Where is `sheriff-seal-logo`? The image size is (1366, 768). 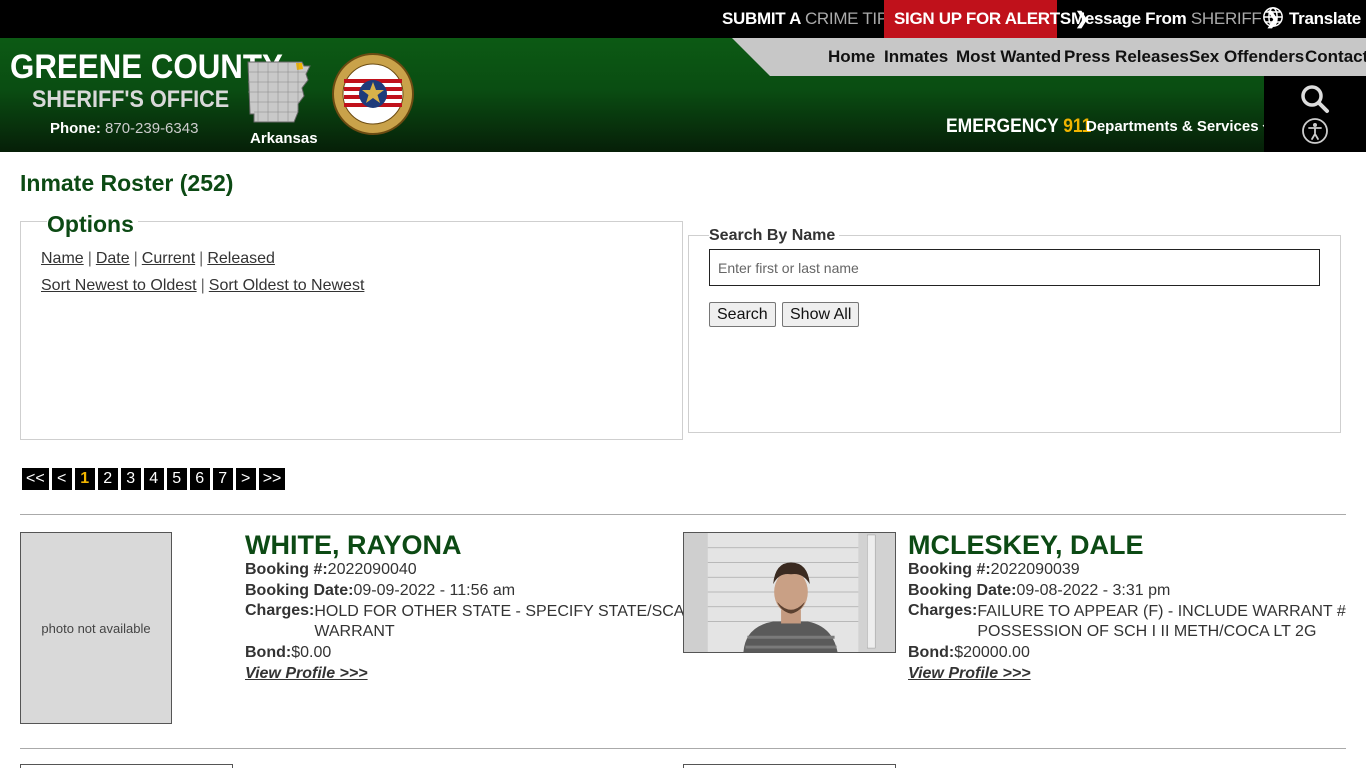
sheriff-seal-logo is located at coordinates (373, 94).